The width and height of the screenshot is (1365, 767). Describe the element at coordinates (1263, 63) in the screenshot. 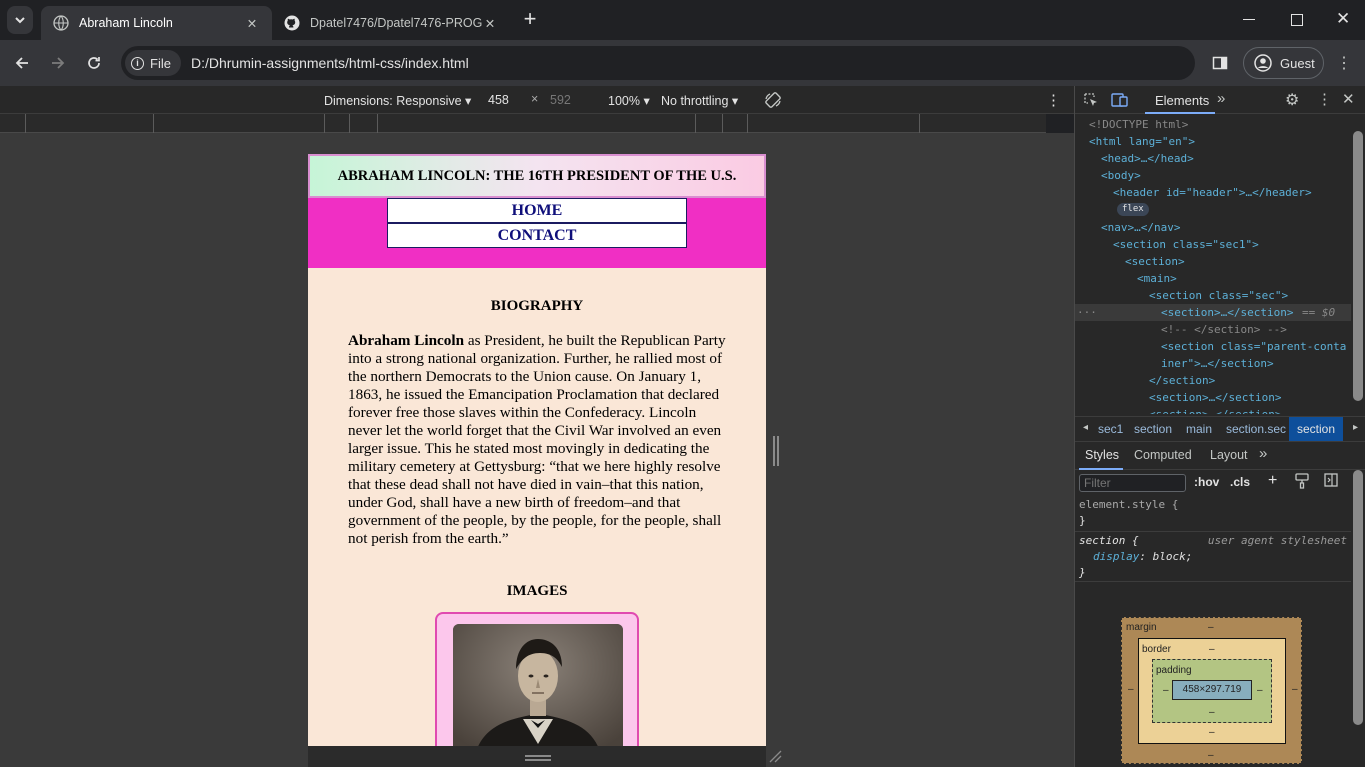

I see `account-icon` at that location.